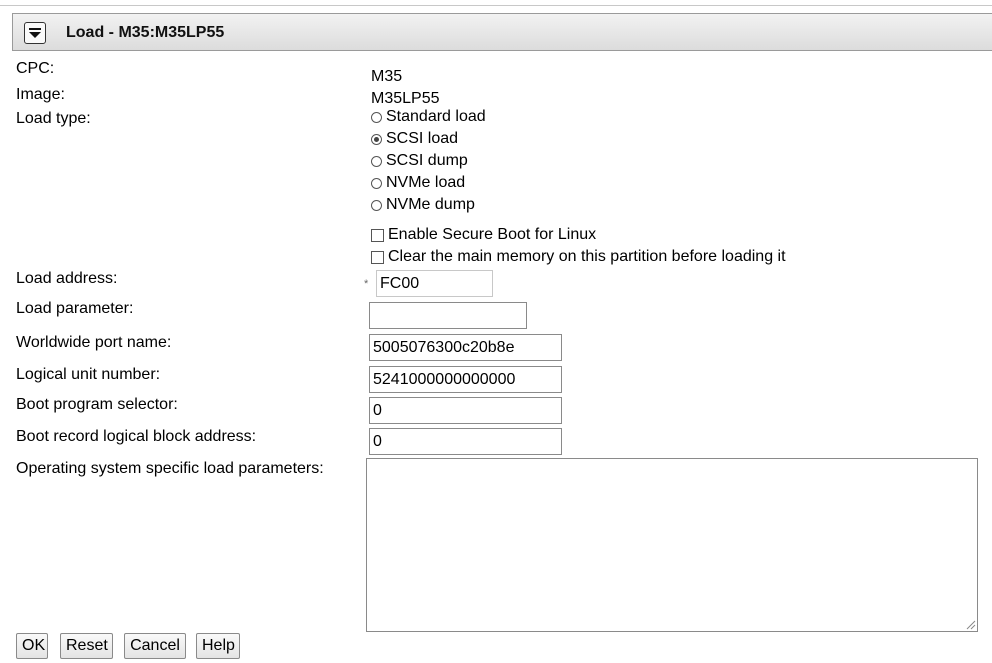 The height and width of the screenshot is (663, 992). Describe the element at coordinates (465, 347) in the screenshot. I see `wwpn-input: 5005076300c20b8e` at that location.